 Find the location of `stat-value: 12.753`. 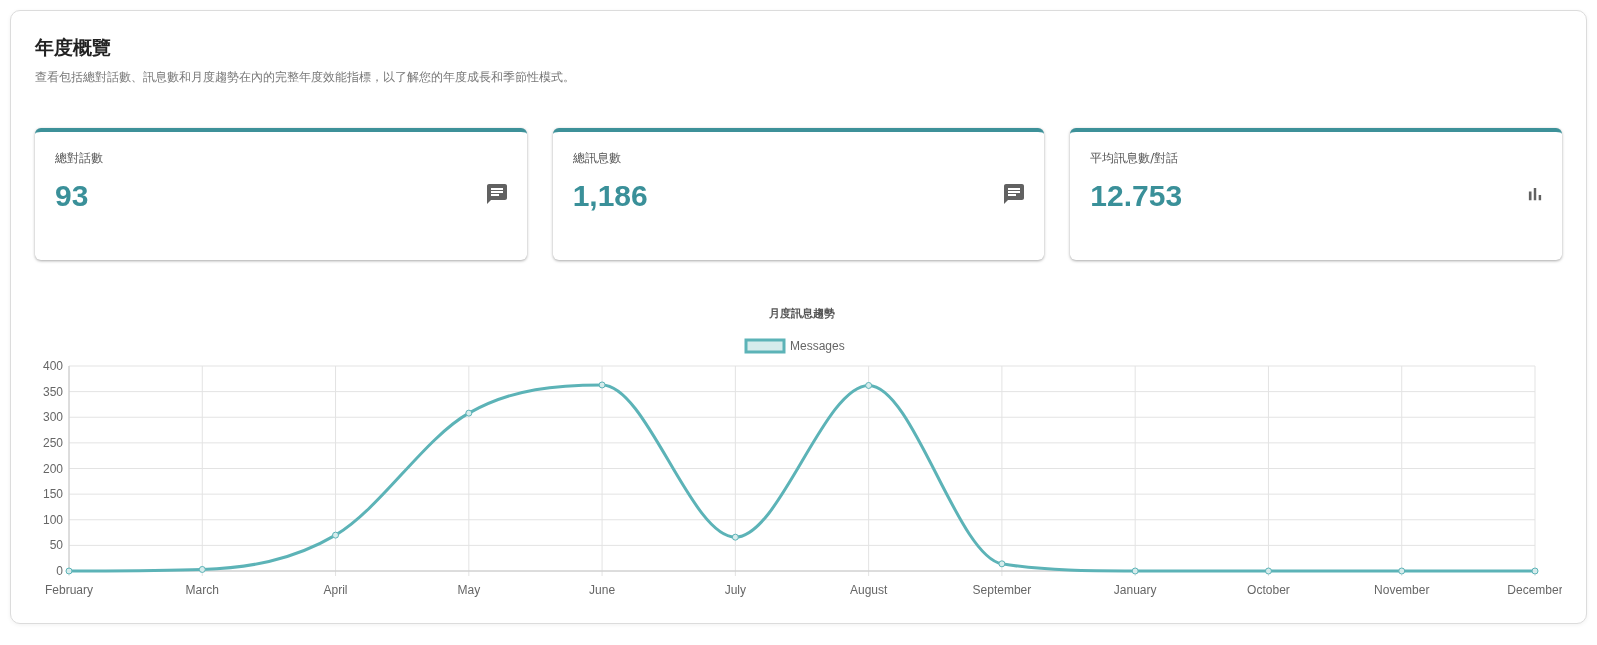

stat-value: 12.753 is located at coordinates (1136, 196).